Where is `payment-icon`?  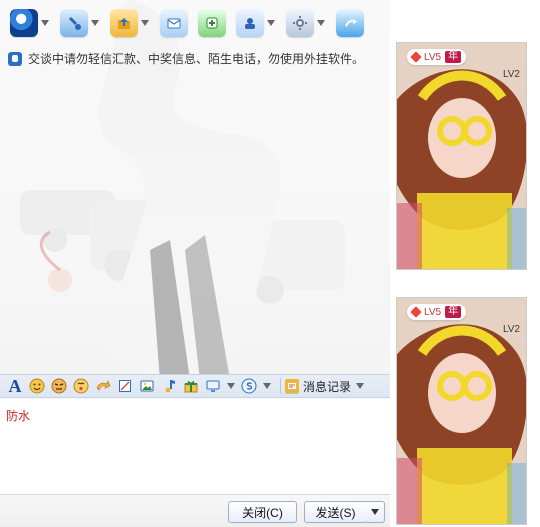
payment-icon is located at coordinates (249, 386).